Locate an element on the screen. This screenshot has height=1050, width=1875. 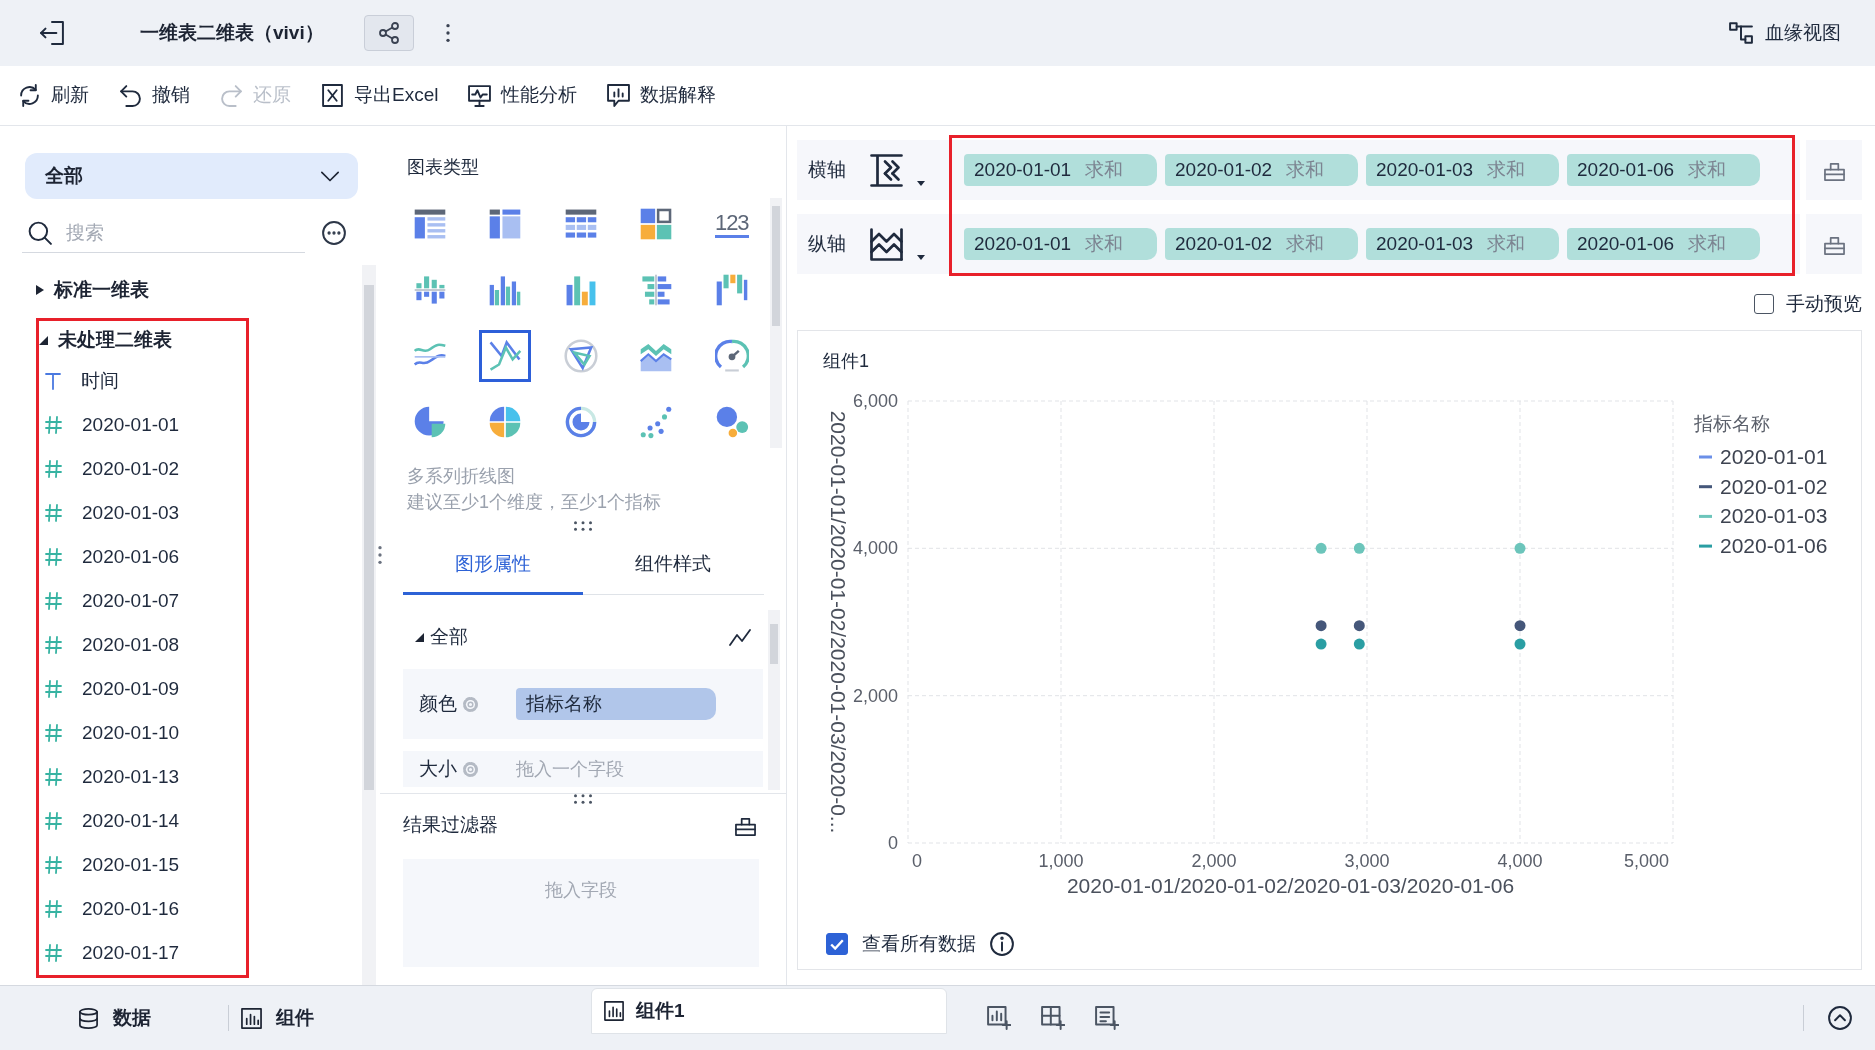
scope-dropdown: 全部 is located at coordinates (191, 176).